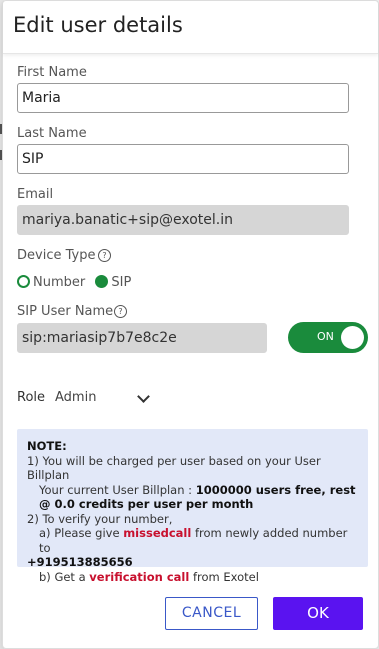  What do you see at coordinates (52, 72) in the screenshot?
I see `first-name-label: First Name` at bounding box center [52, 72].